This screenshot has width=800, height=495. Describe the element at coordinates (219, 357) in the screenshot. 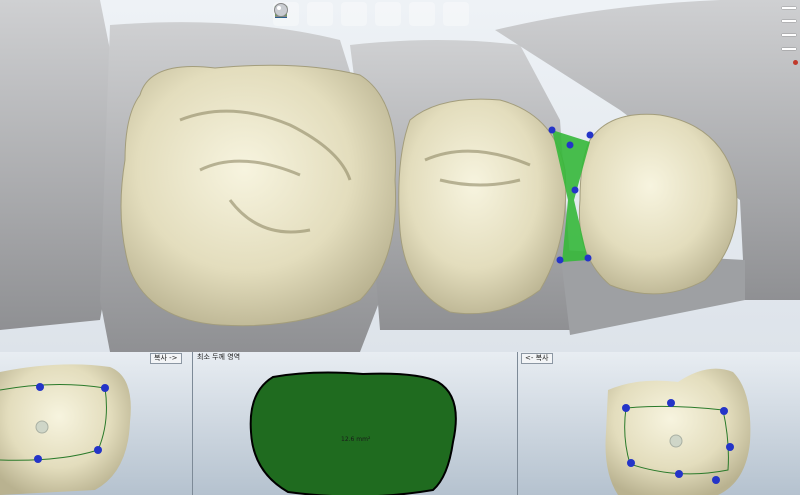

I see `min-thickness-area-title: 최소 두께 영역` at that location.